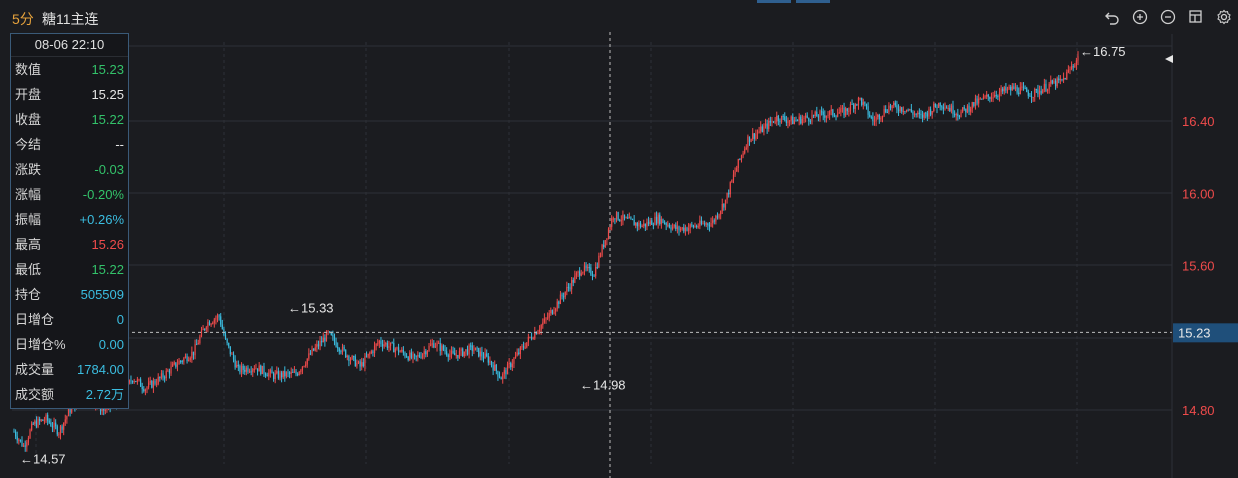 The width and height of the screenshot is (1238, 478). I want to click on info-row: 成交额 2.72万, so click(69, 394).